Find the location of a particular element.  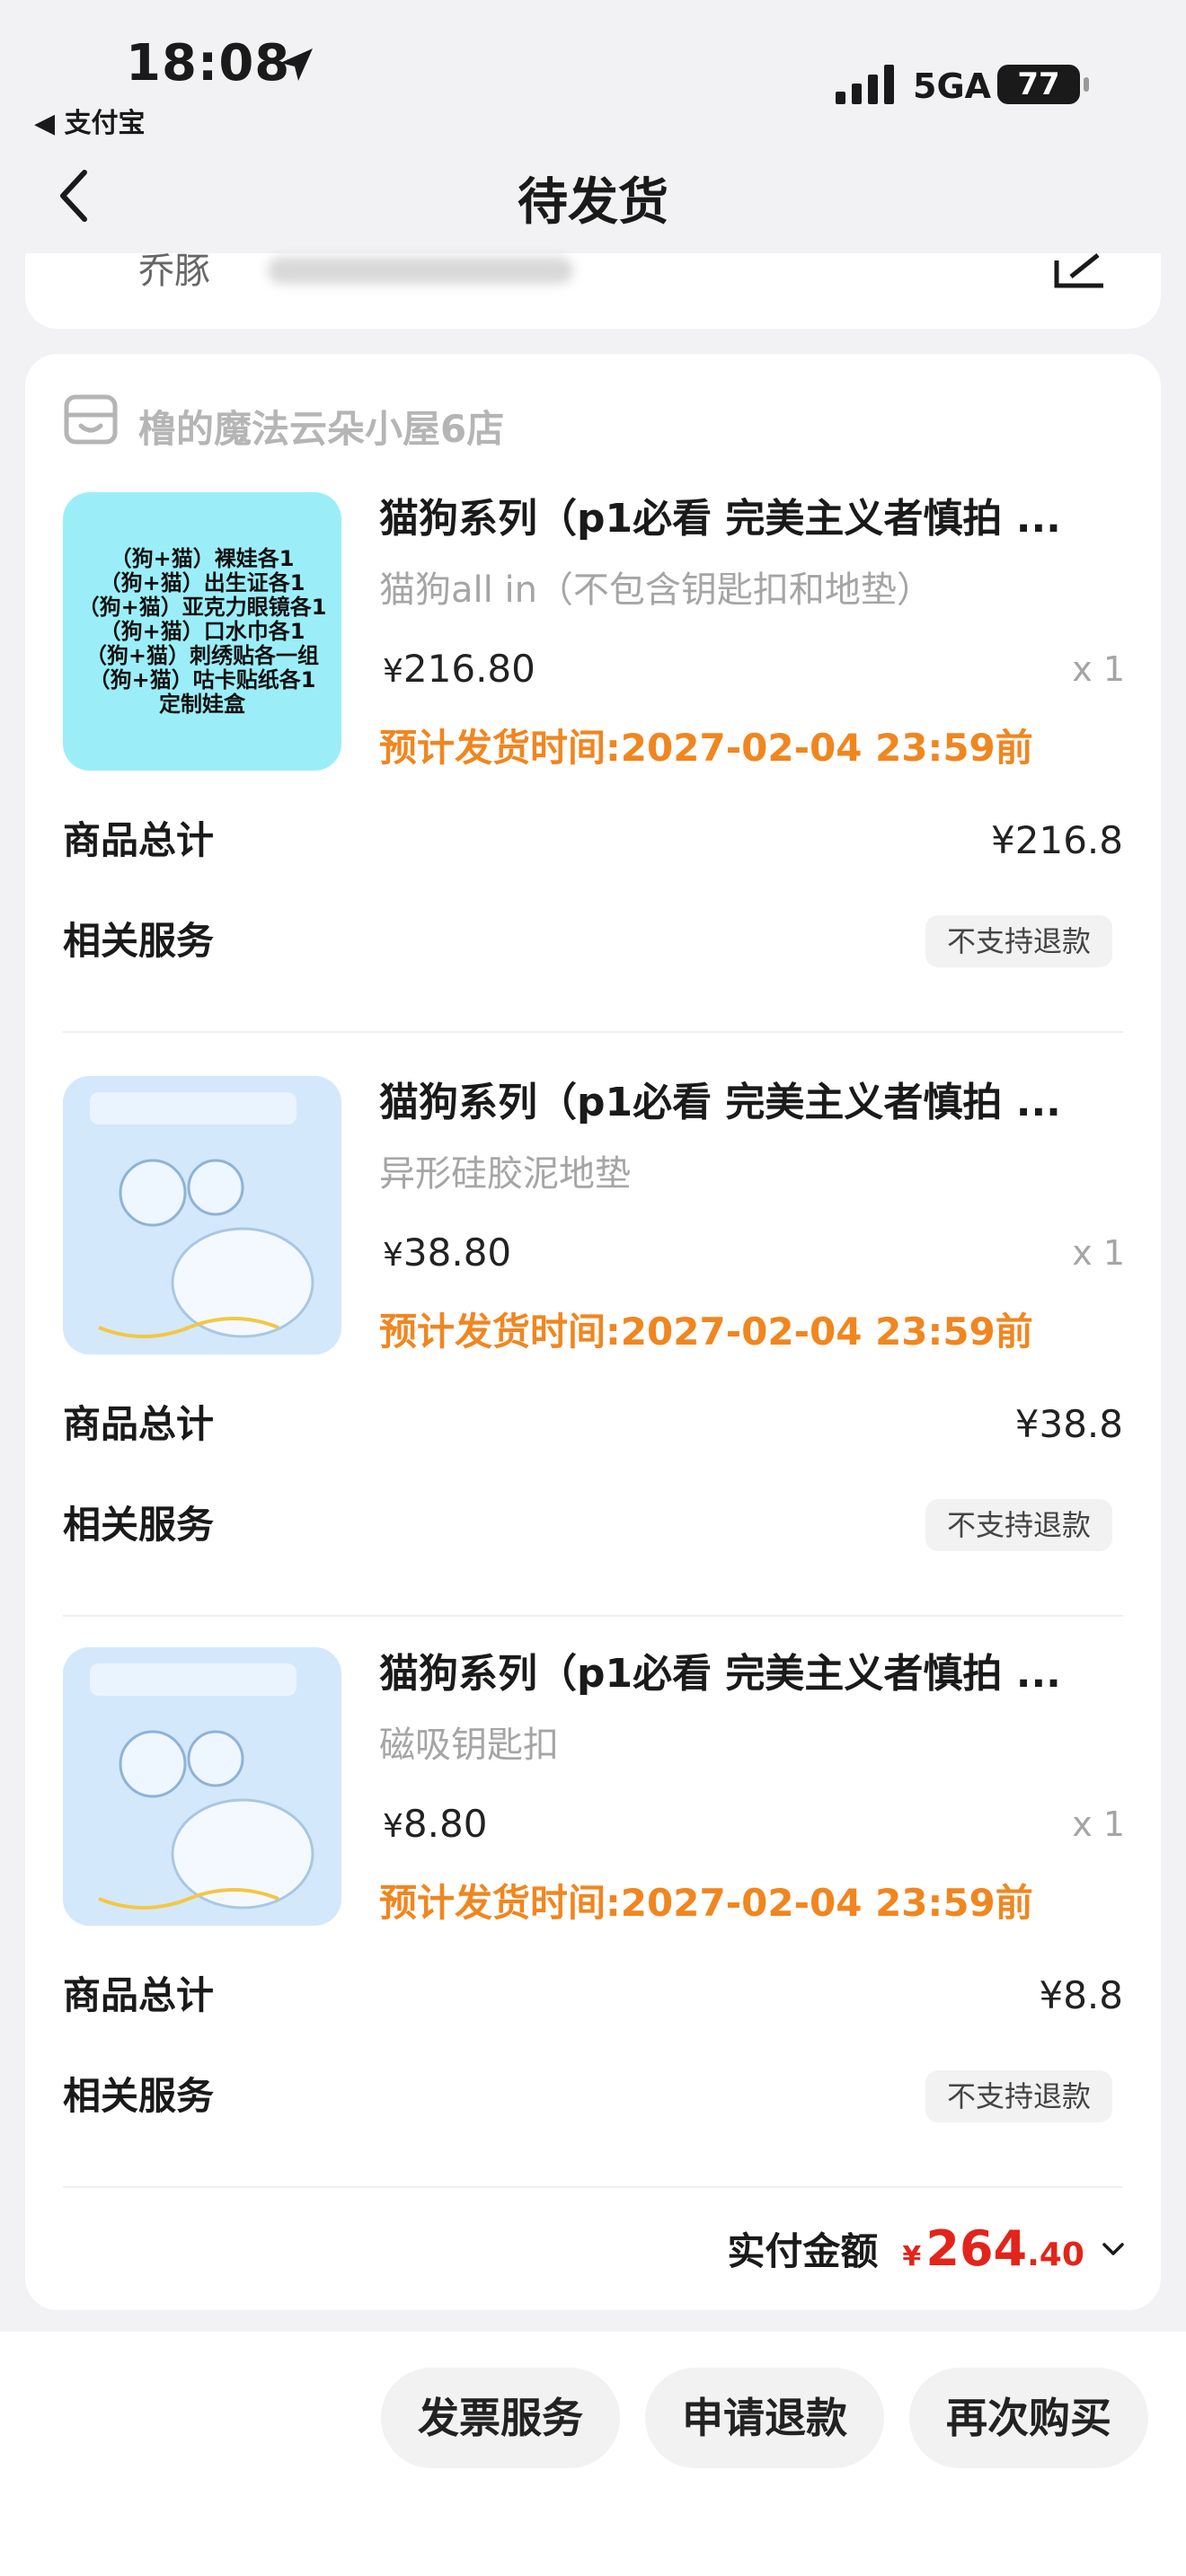

total-amount: ¥ 264.40 is located at coordinates (993, 2248).